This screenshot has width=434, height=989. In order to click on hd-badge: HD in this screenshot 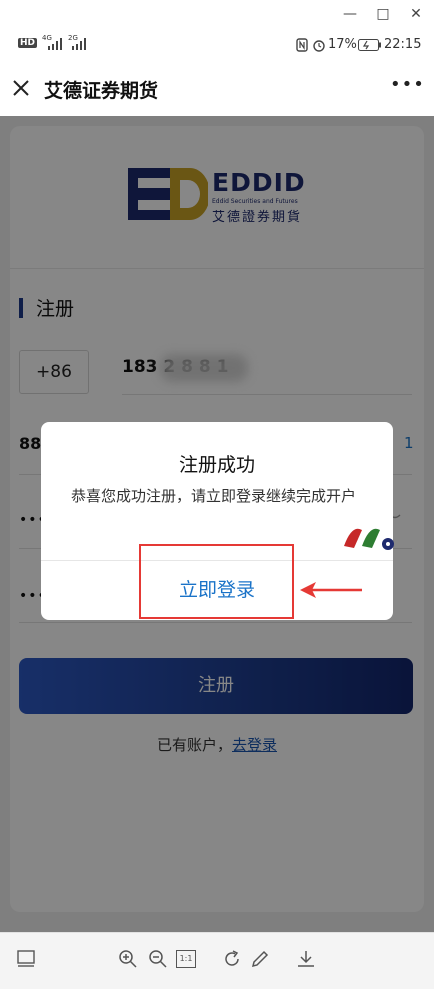, I will do `click(28, 43)`.